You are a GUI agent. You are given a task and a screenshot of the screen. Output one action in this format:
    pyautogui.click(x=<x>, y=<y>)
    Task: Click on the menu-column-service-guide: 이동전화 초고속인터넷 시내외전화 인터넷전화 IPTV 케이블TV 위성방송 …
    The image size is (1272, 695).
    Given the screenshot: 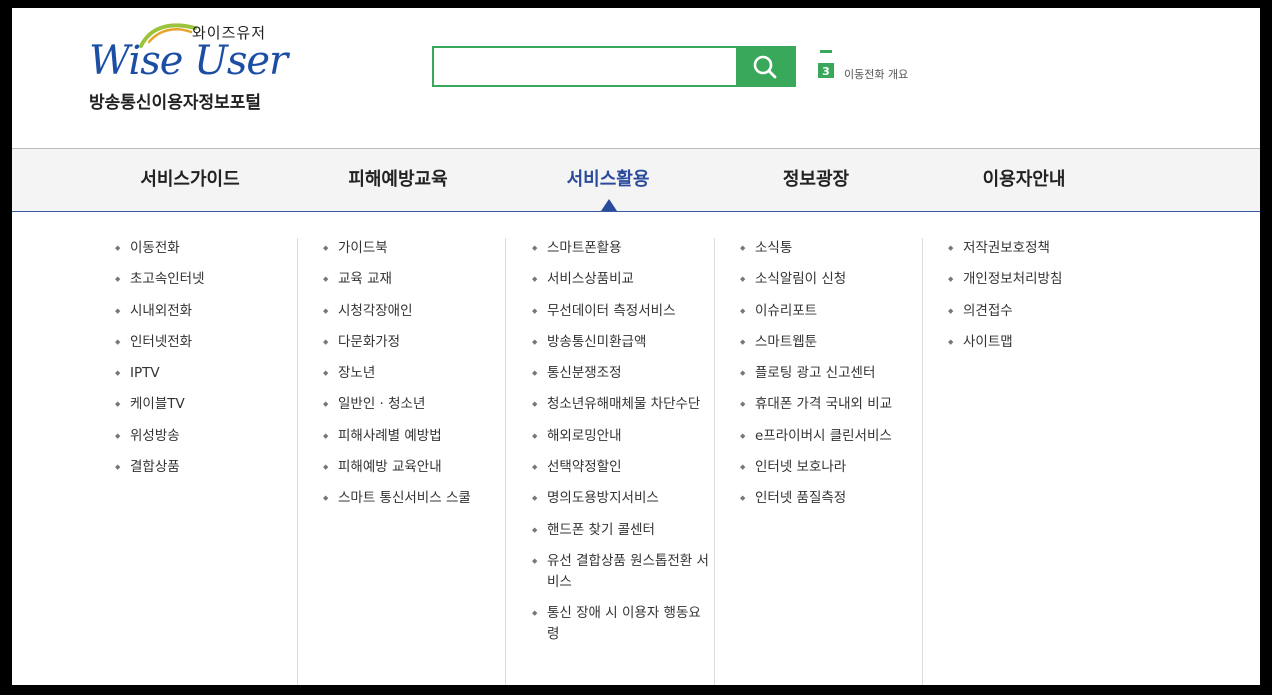 What is the action you would take?
    pyautogui.click(x=205, y=461)
    